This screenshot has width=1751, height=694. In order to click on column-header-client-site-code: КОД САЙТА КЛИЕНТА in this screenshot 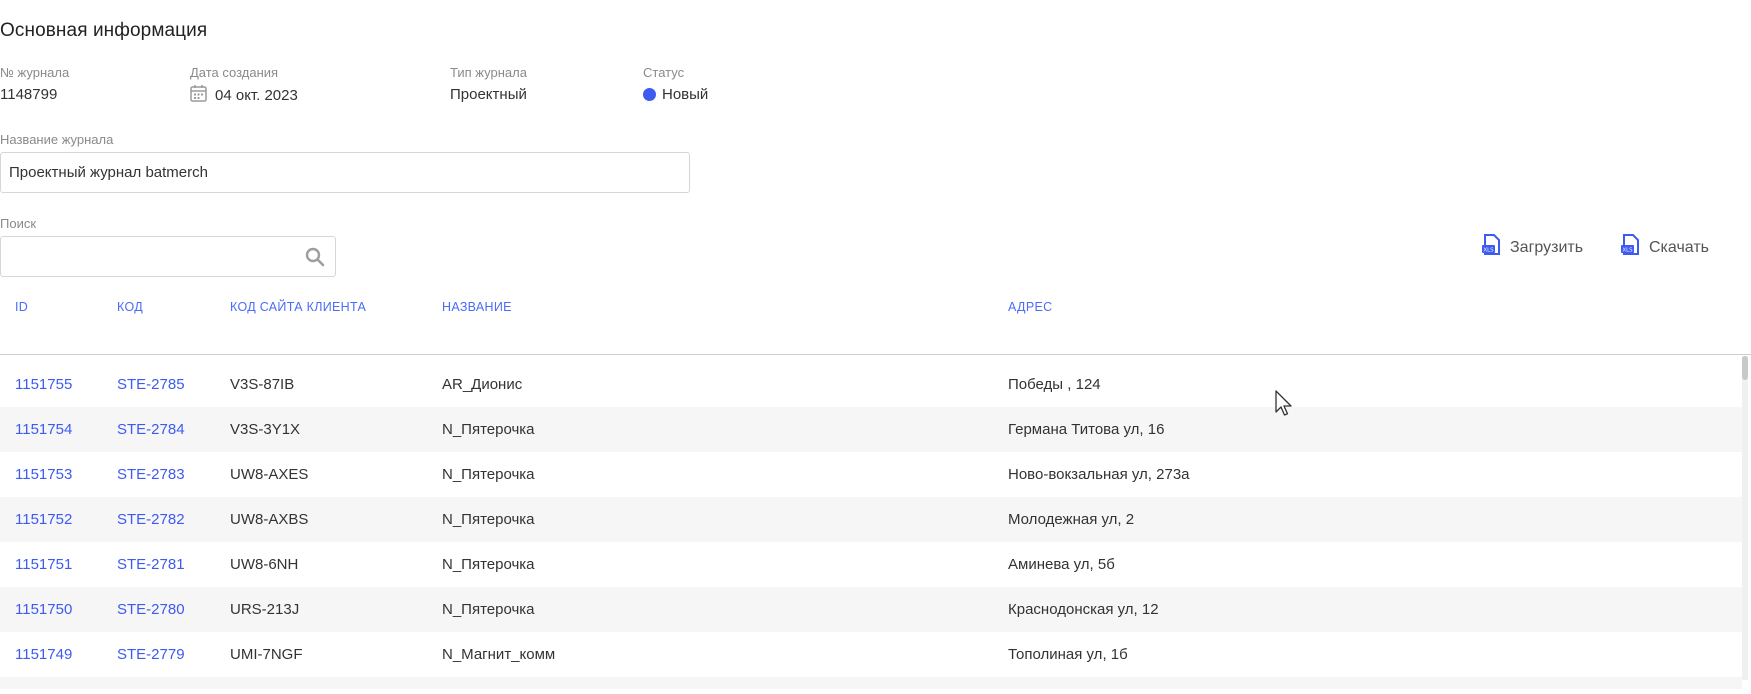, I will do `click(298, 307)`.